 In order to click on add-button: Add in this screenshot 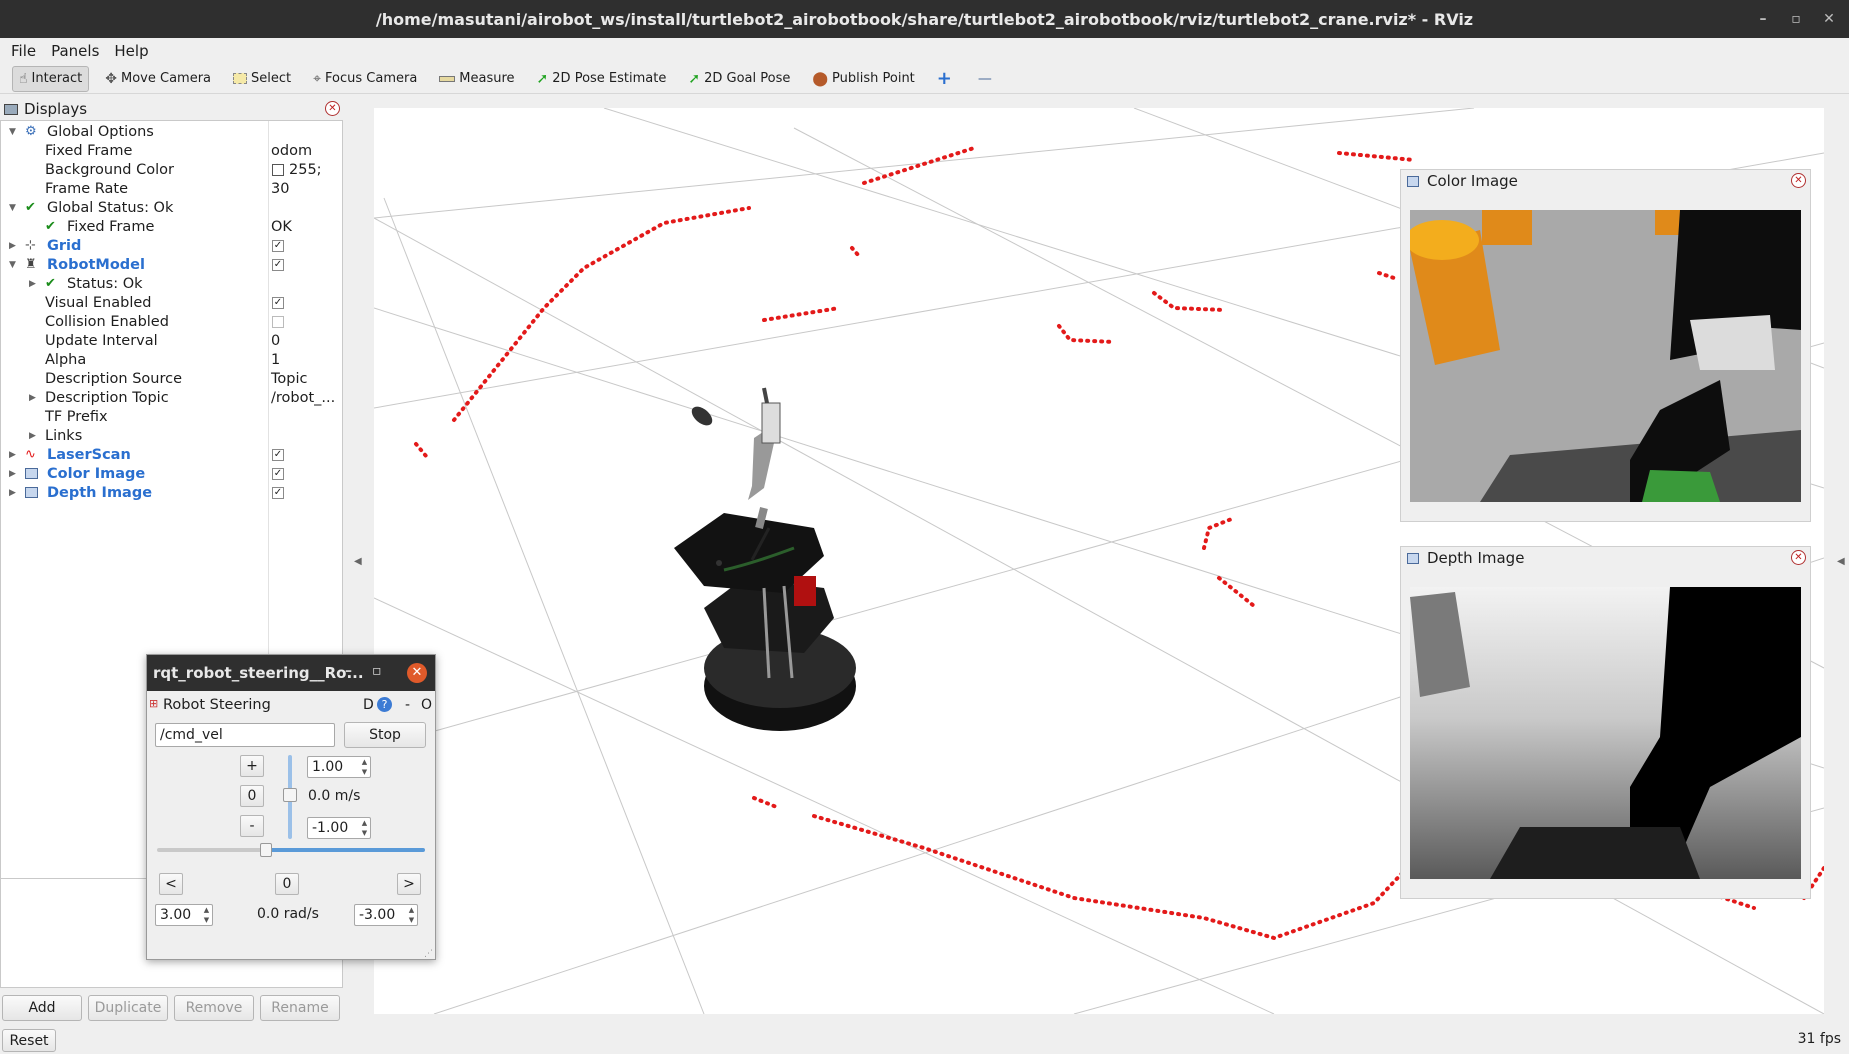, I will do `click(42, 1008)`.